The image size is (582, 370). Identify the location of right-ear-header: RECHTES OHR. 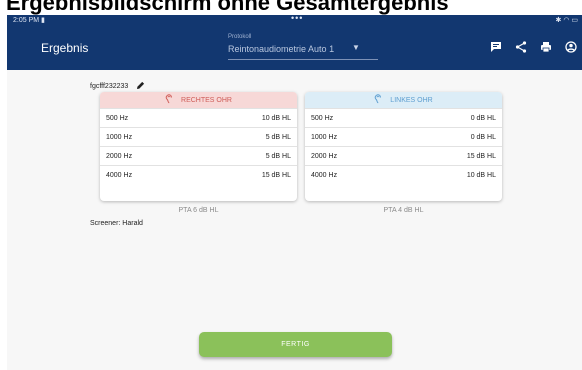
(198, 100).